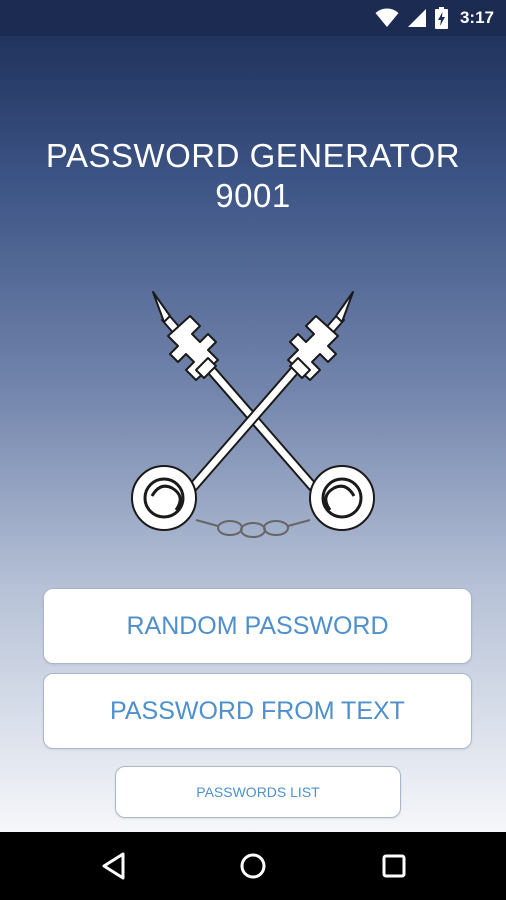 Image resolution: width=506 pixels, height=900 pixels. I want to click on cellular-signal-icon, so click(416, 18).